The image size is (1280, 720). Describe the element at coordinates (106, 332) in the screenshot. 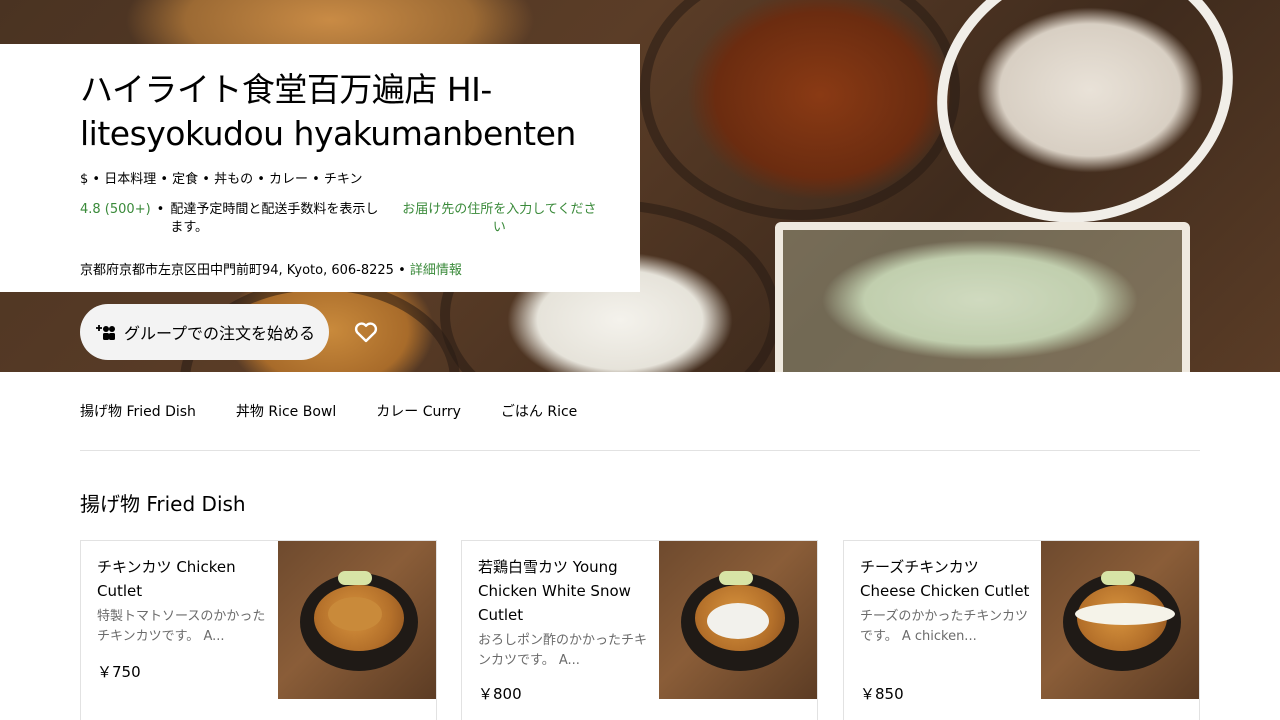

I see `group-add-icon` at that location.